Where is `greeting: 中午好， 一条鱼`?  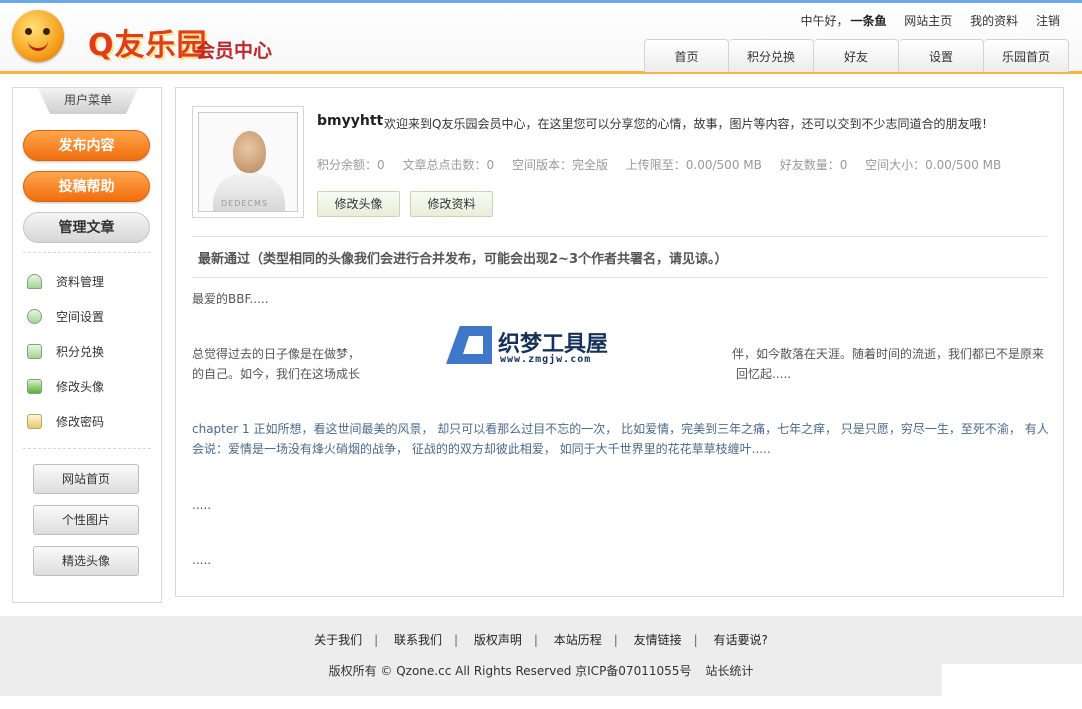 greeting: 中午好， 一条鱼 is located at coordinates (843, 21).